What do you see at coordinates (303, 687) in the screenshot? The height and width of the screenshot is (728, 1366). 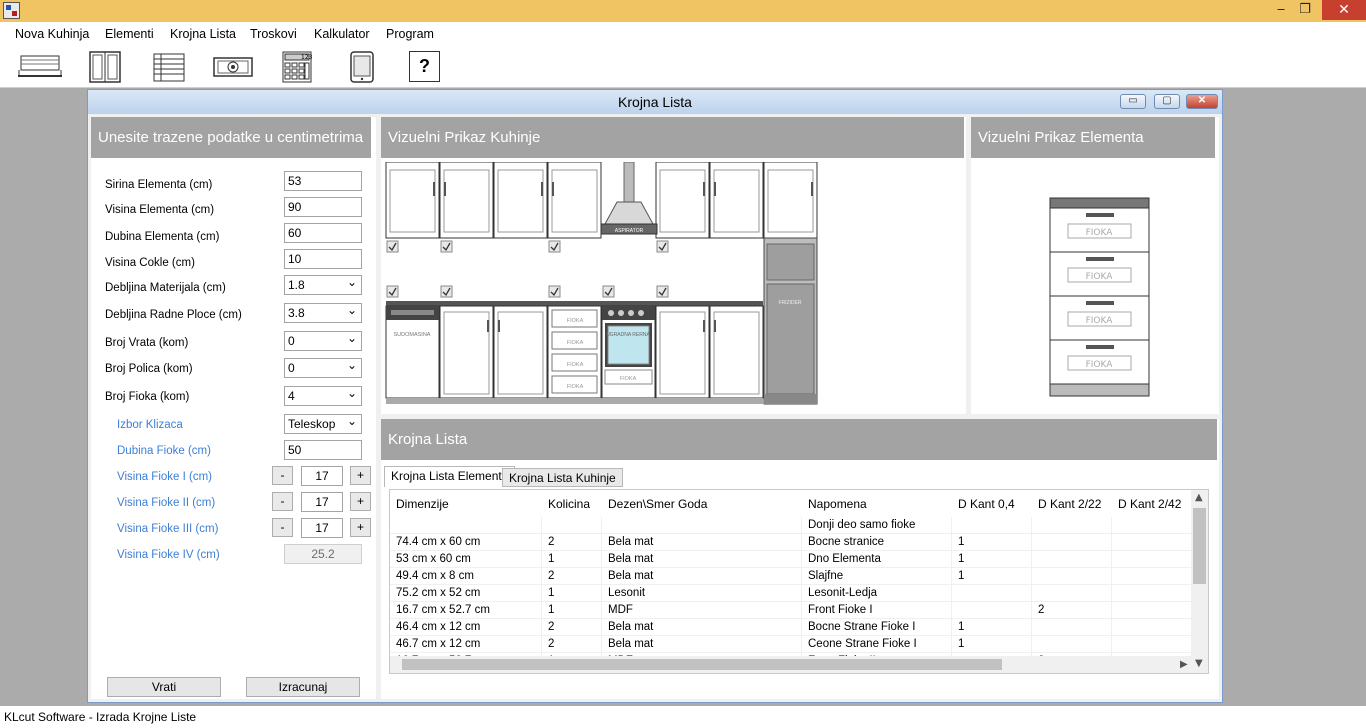 I see `izracunaj-button: Izracunaj` at bounding box center [303, 687].